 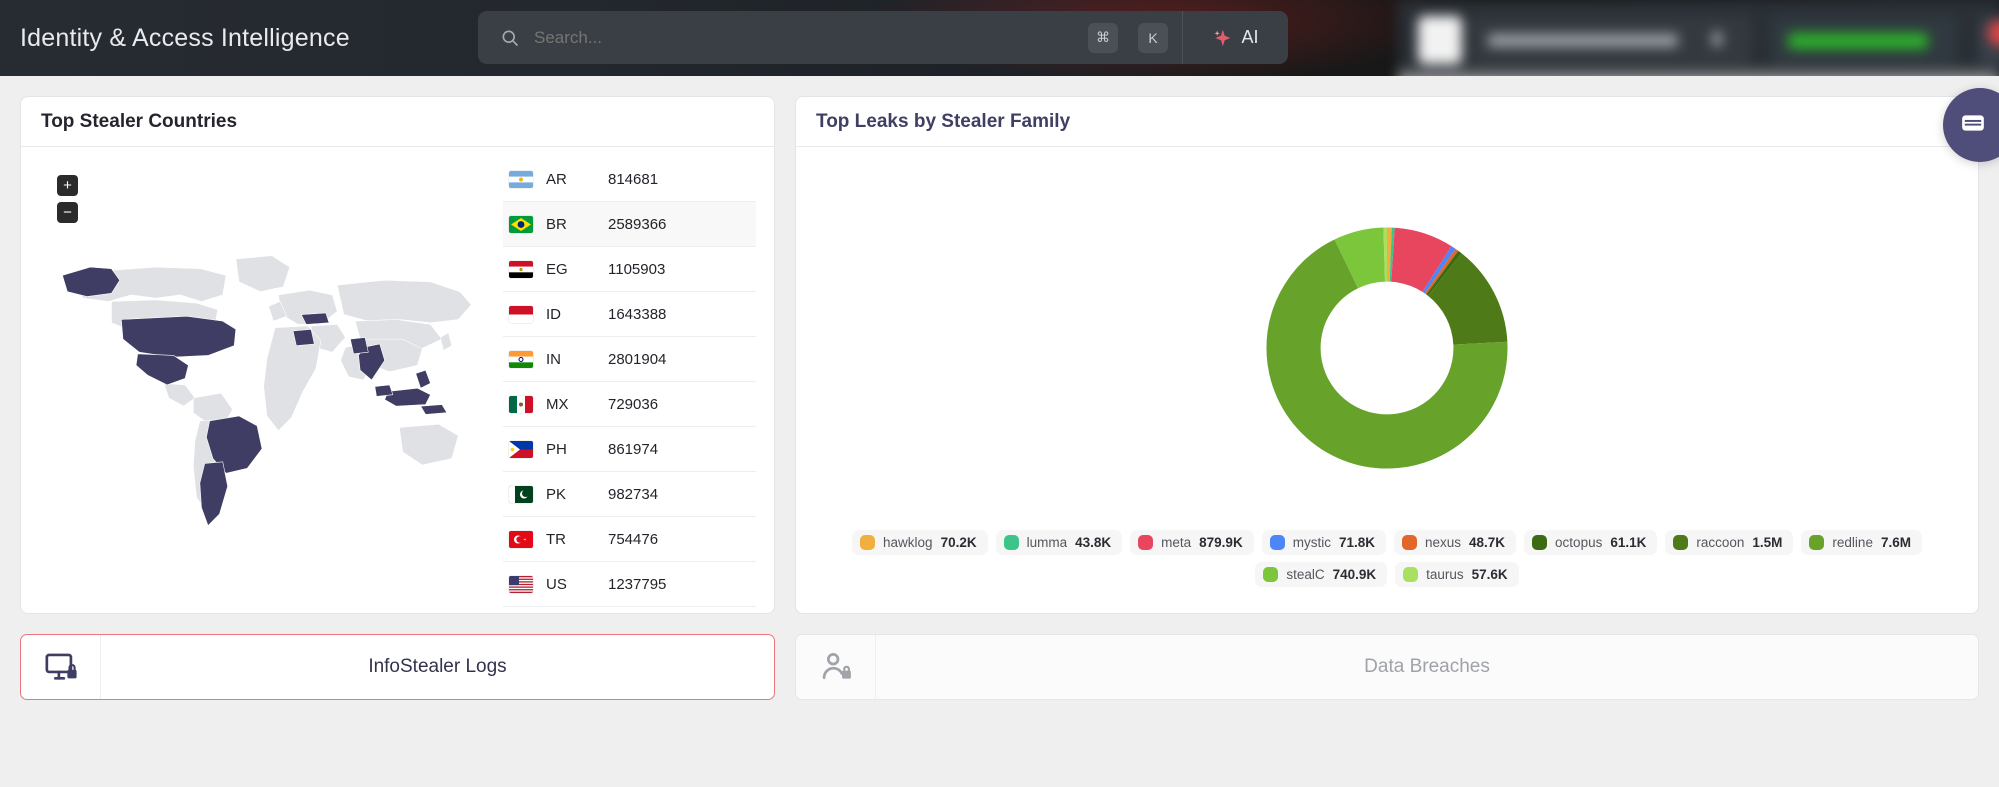 What do you see at coordinates (1354, 574) in the screenshot?
I see `legend-value: 740.9K` at bounding box center [1354, 574].